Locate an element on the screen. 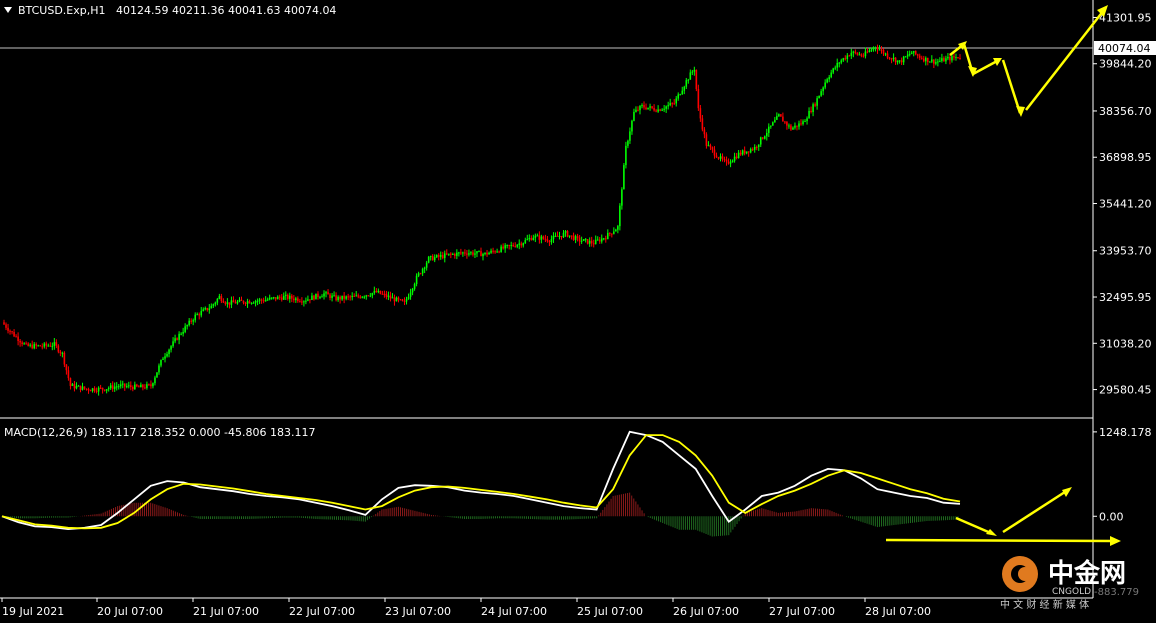  price-tick-label: 29580.45 is located at coordinates (1125, 390).